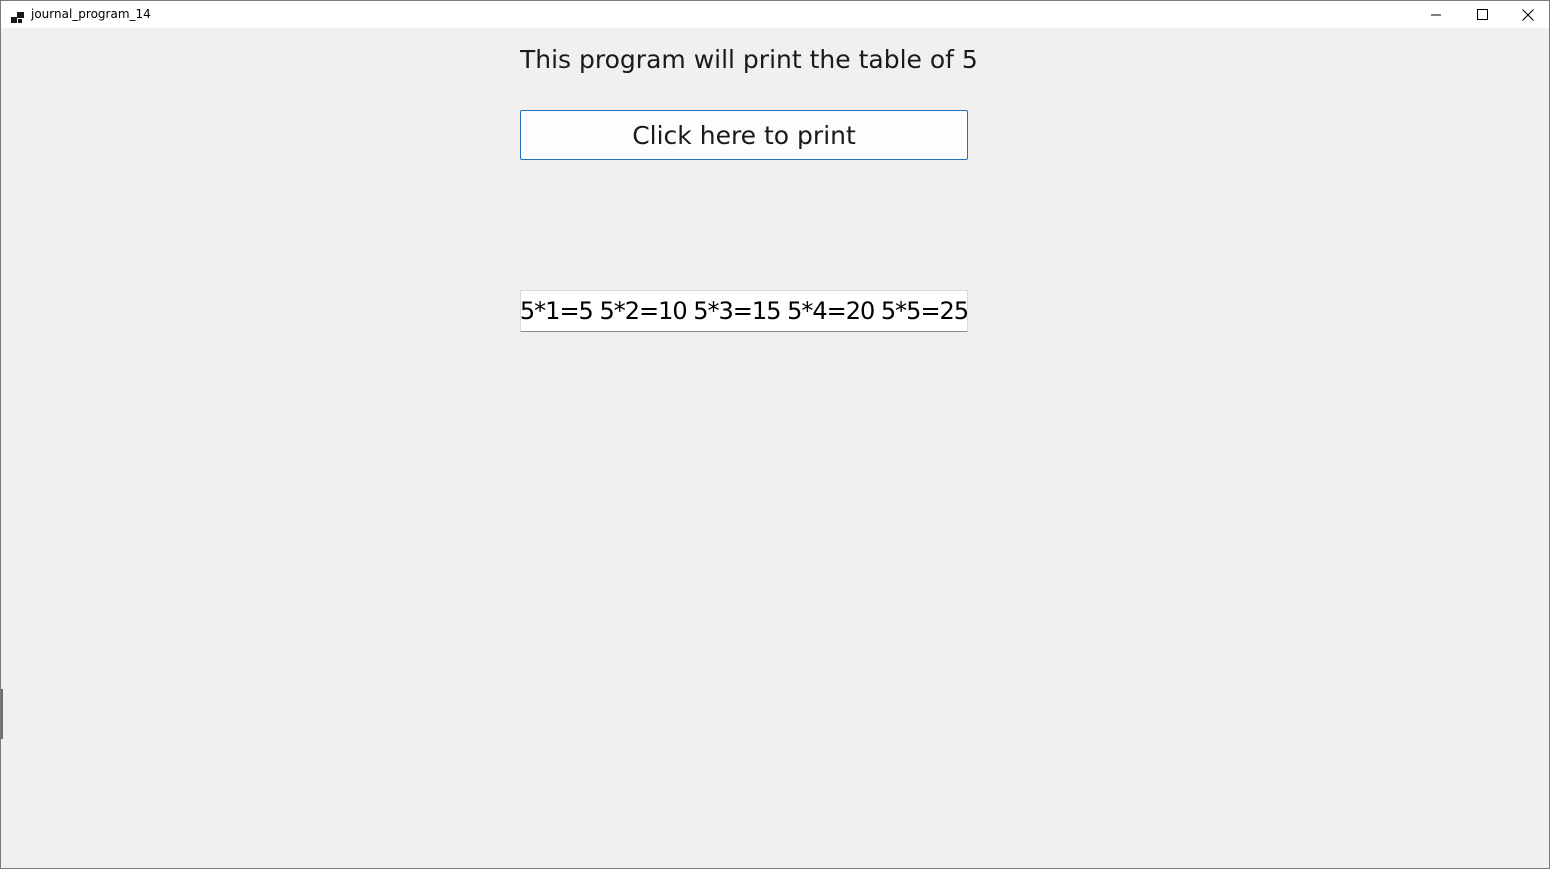 This screenshot has height=869, width=1550. Describe the element at coordinates (2, 714) in the screenshot. I see `window-resize-edge` at that location.